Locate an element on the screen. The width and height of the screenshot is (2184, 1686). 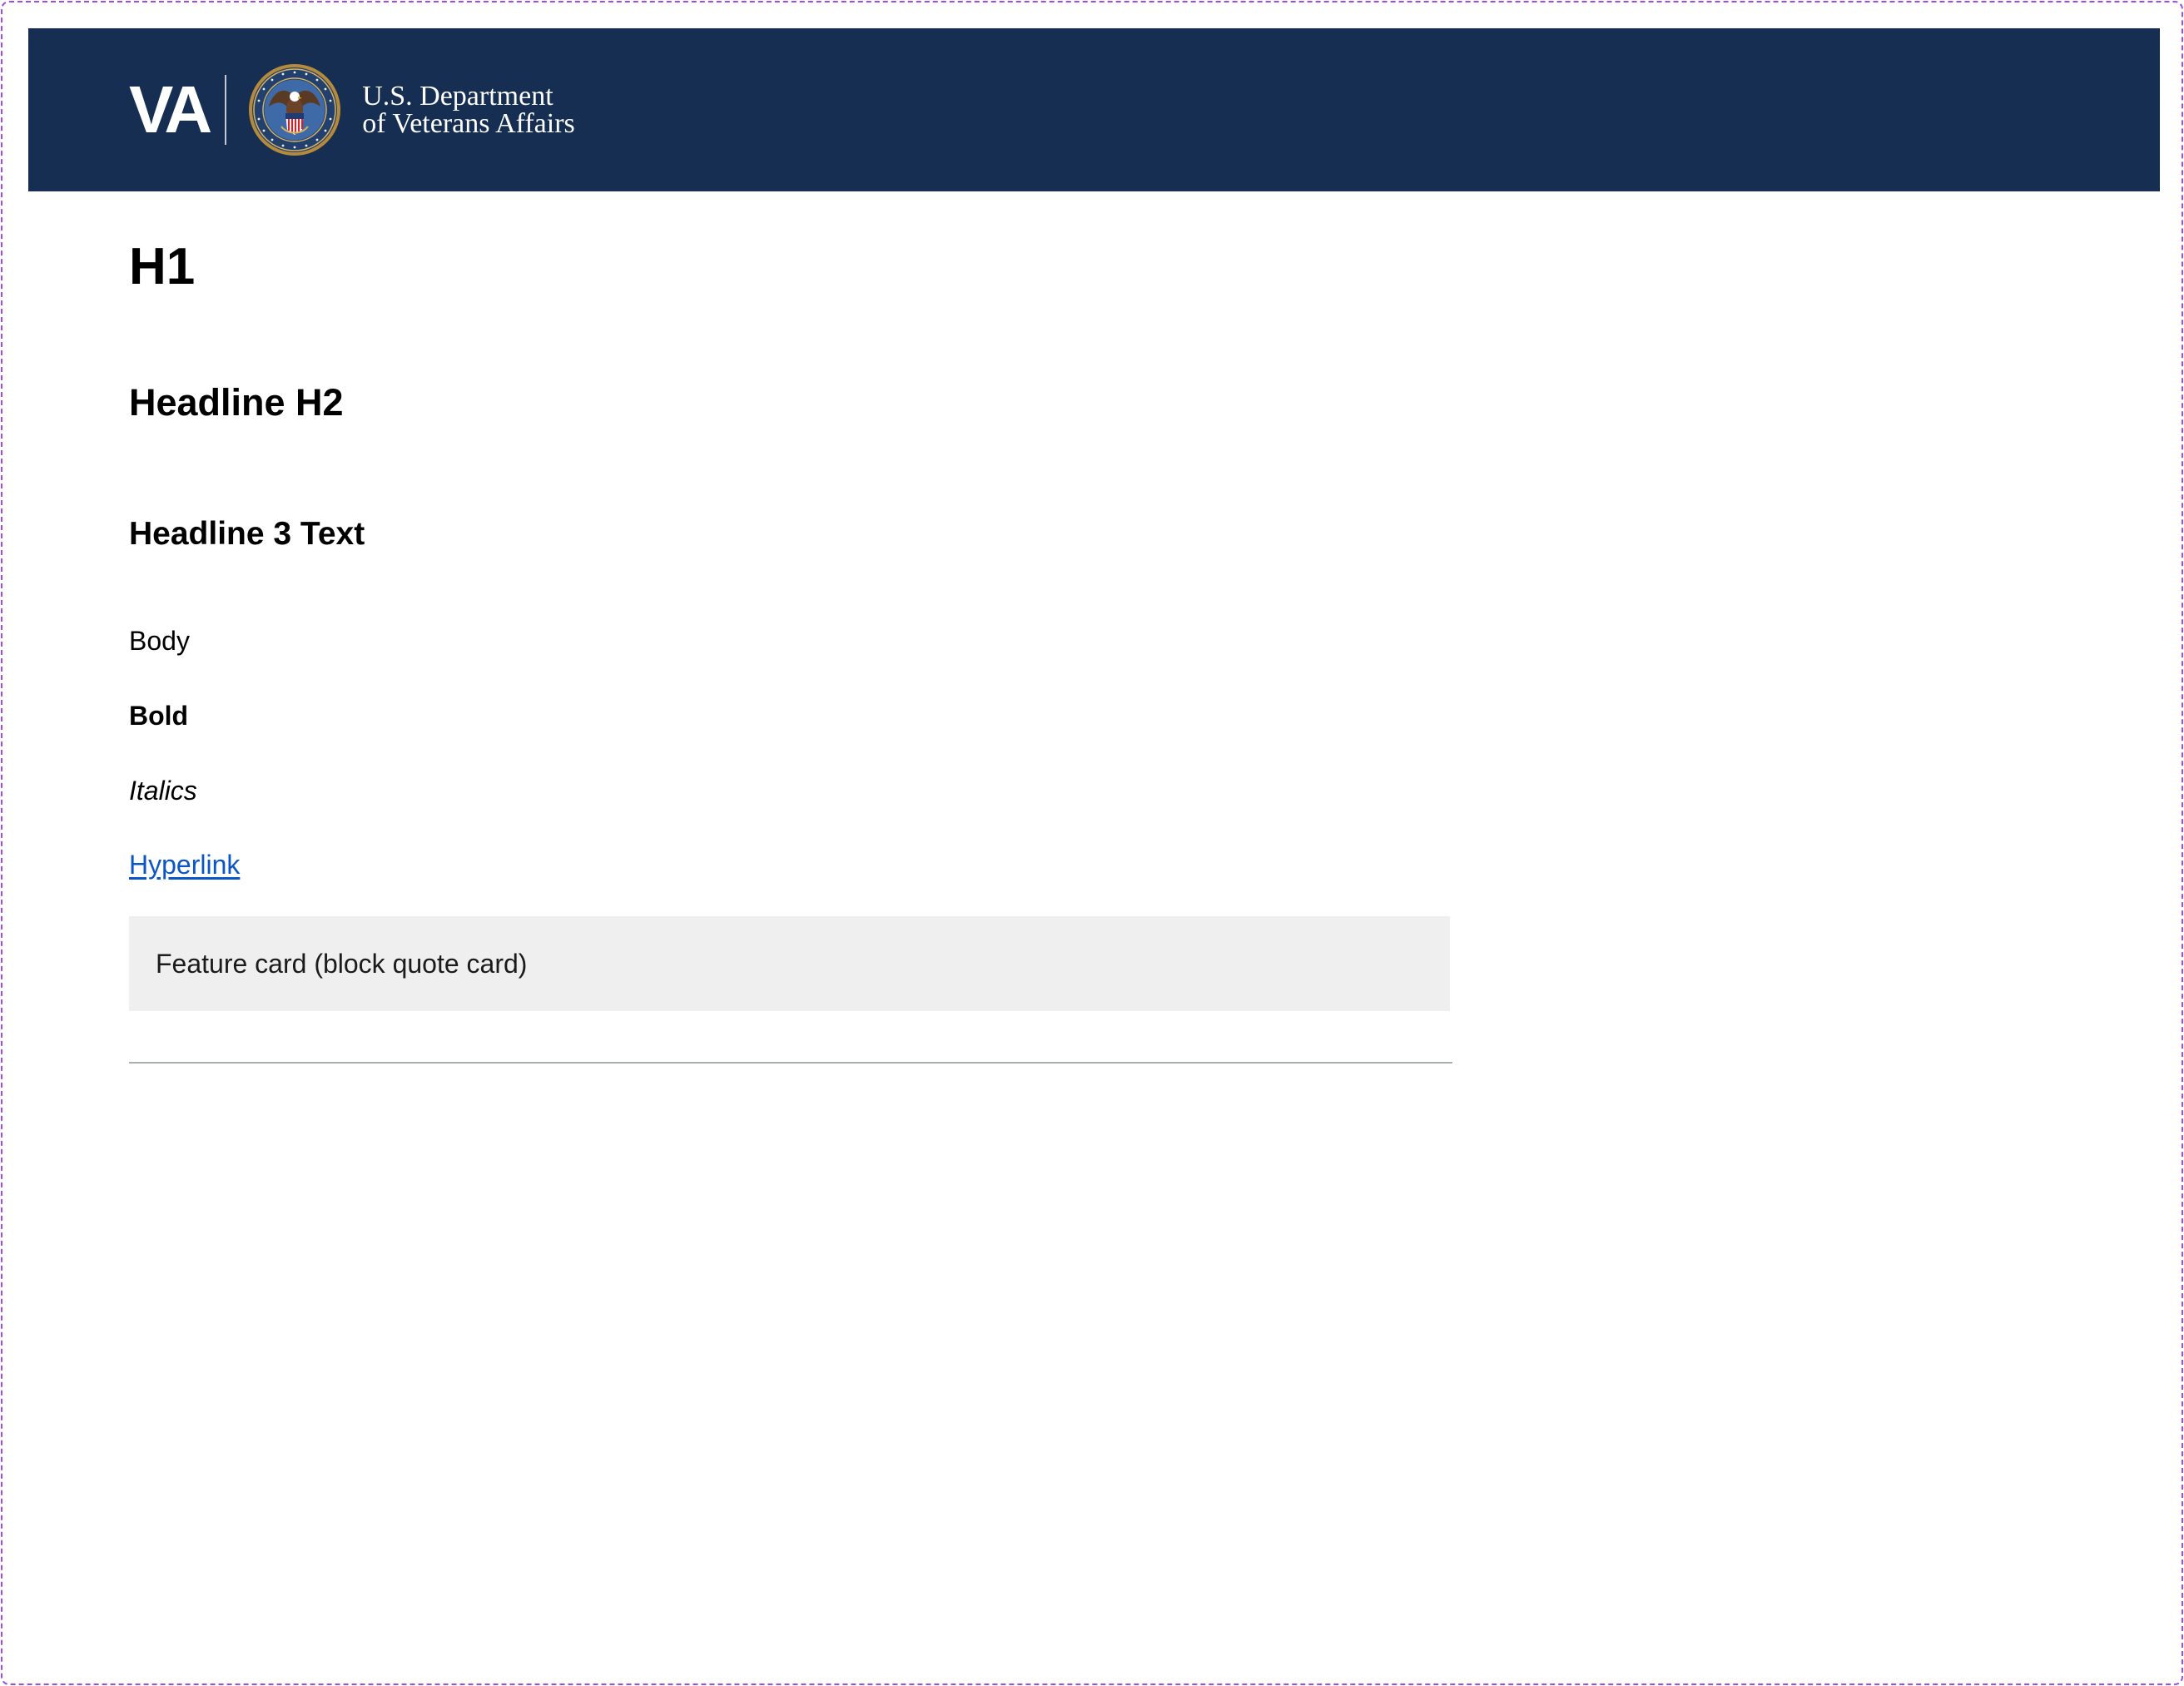
body-text: Body is located at coordinates (159, 641).